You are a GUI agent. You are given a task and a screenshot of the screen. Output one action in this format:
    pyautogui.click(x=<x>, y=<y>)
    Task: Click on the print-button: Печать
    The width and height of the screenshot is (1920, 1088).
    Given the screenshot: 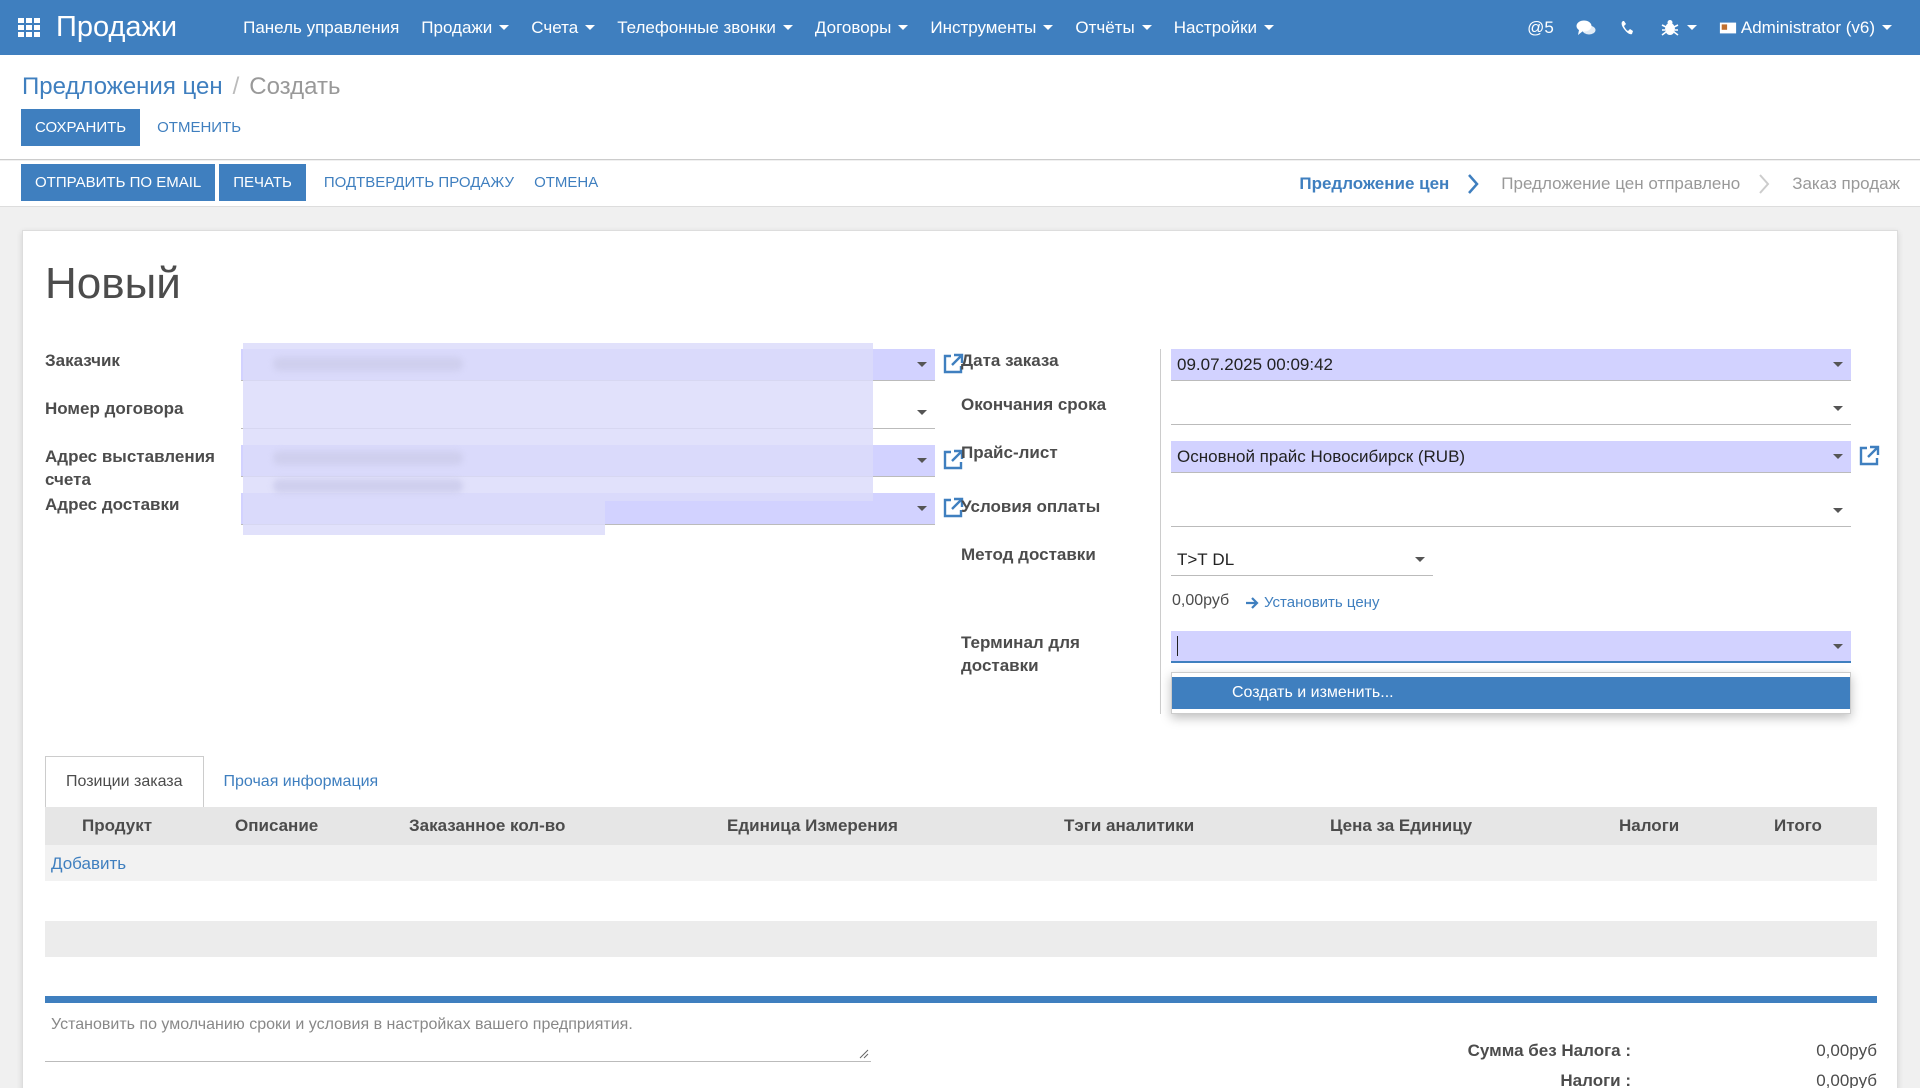 What is the action you would take?
    pyautogui.click(x=262, y=182)
    